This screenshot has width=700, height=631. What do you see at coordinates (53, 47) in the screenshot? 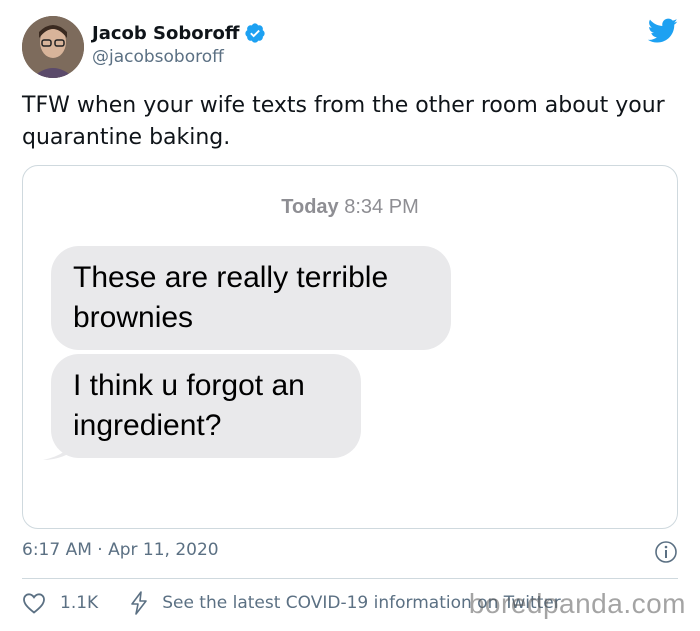
I see `avatar` at bounding box center [53, 47].